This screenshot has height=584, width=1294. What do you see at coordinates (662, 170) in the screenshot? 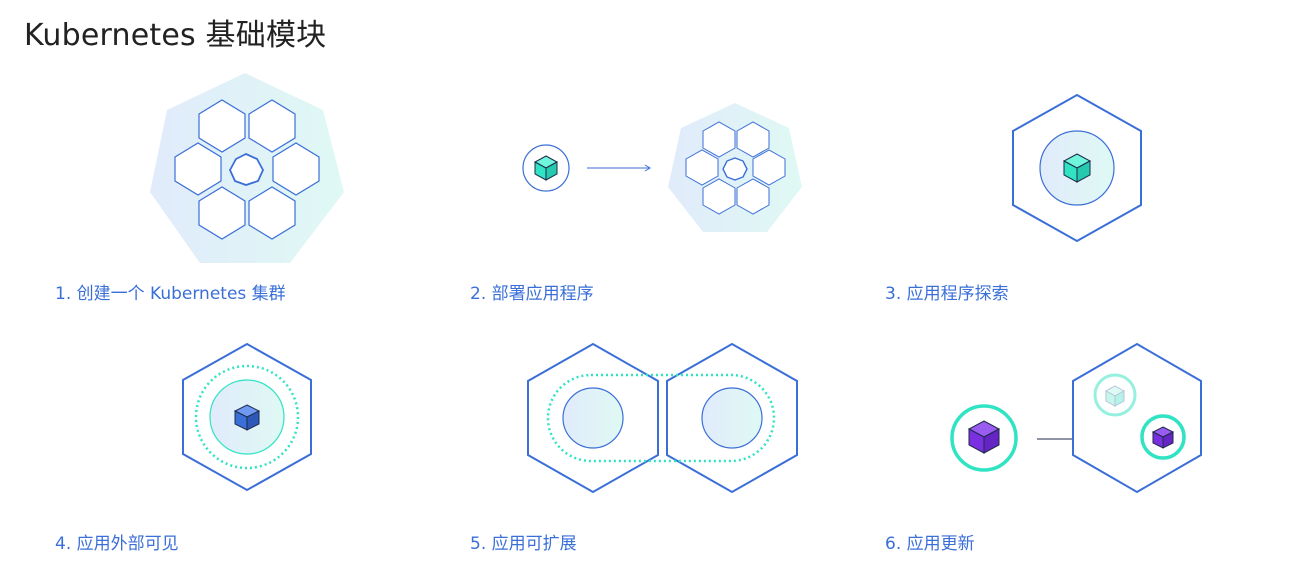
I see `deploy-app-icon` at bounding box center [662, 170].